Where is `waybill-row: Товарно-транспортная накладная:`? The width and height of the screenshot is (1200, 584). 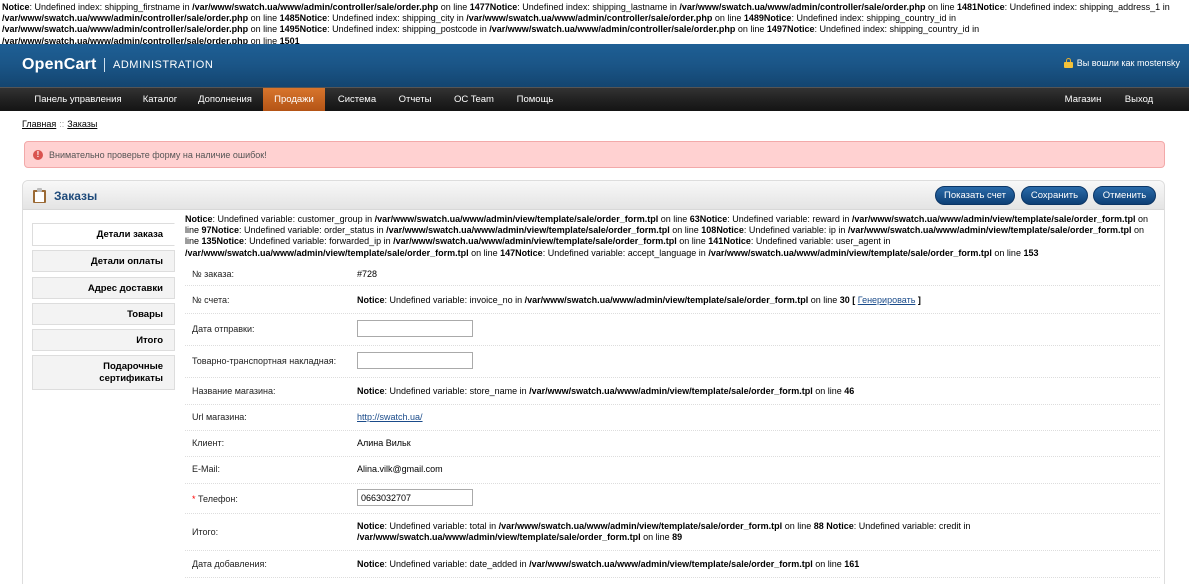
waybill-row: Товарно-транспортная накладная: is located at coordinates (672, 362).